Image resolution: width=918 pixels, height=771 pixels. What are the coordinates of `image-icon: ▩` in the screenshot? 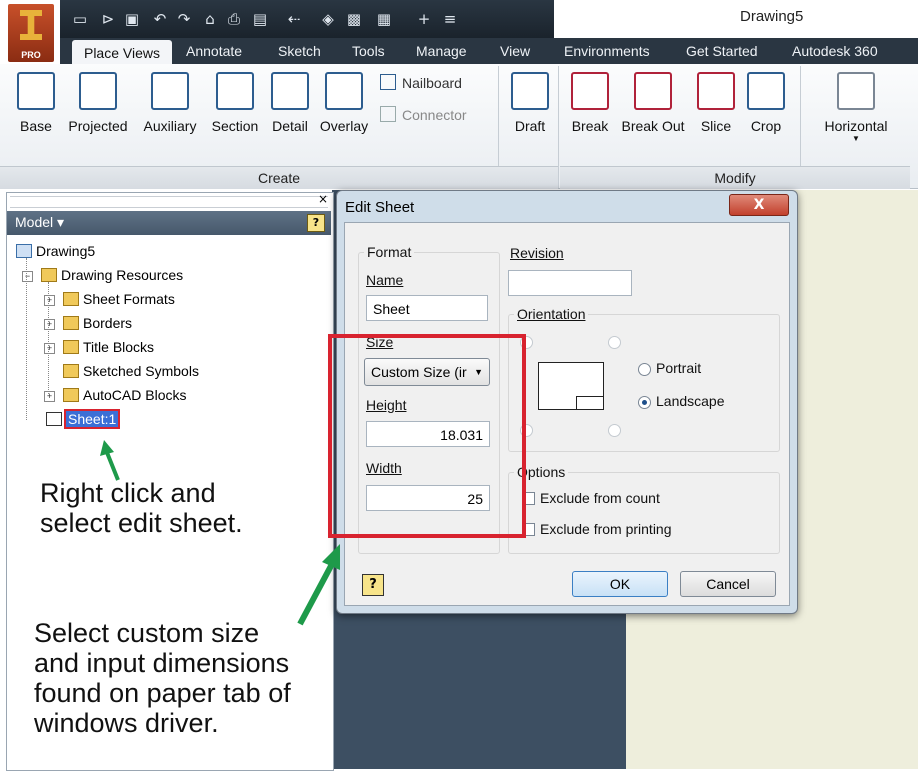 It's located at (354, 19).